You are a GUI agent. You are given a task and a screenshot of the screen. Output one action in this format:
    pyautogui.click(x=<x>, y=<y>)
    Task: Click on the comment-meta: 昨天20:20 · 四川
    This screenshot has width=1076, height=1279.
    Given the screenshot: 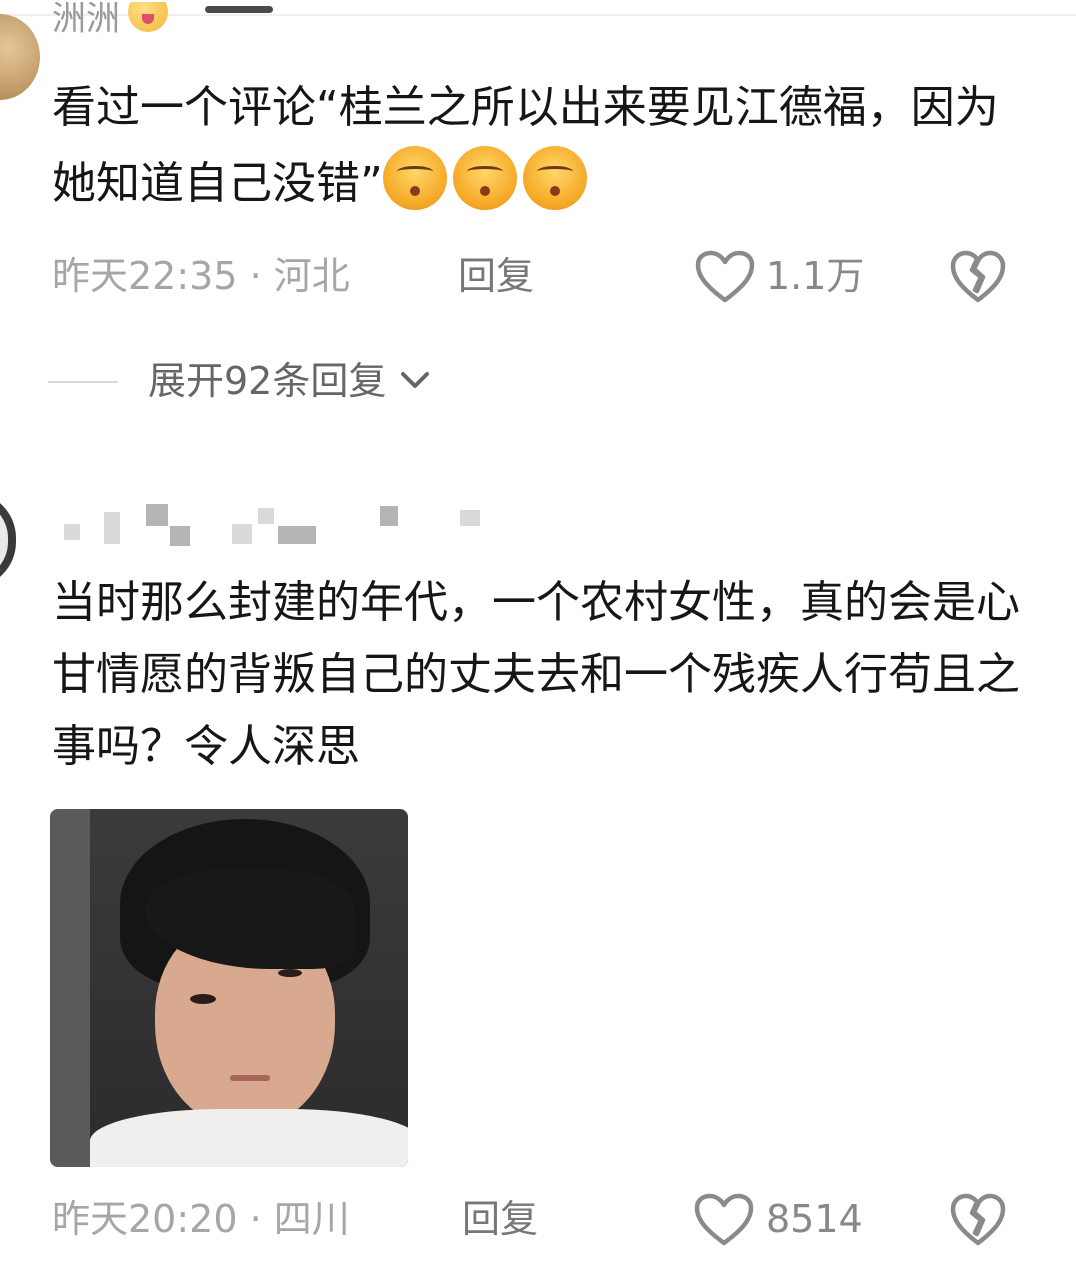 What is the action you would take?
    pyautogui.click(x=201, y=1219)
    